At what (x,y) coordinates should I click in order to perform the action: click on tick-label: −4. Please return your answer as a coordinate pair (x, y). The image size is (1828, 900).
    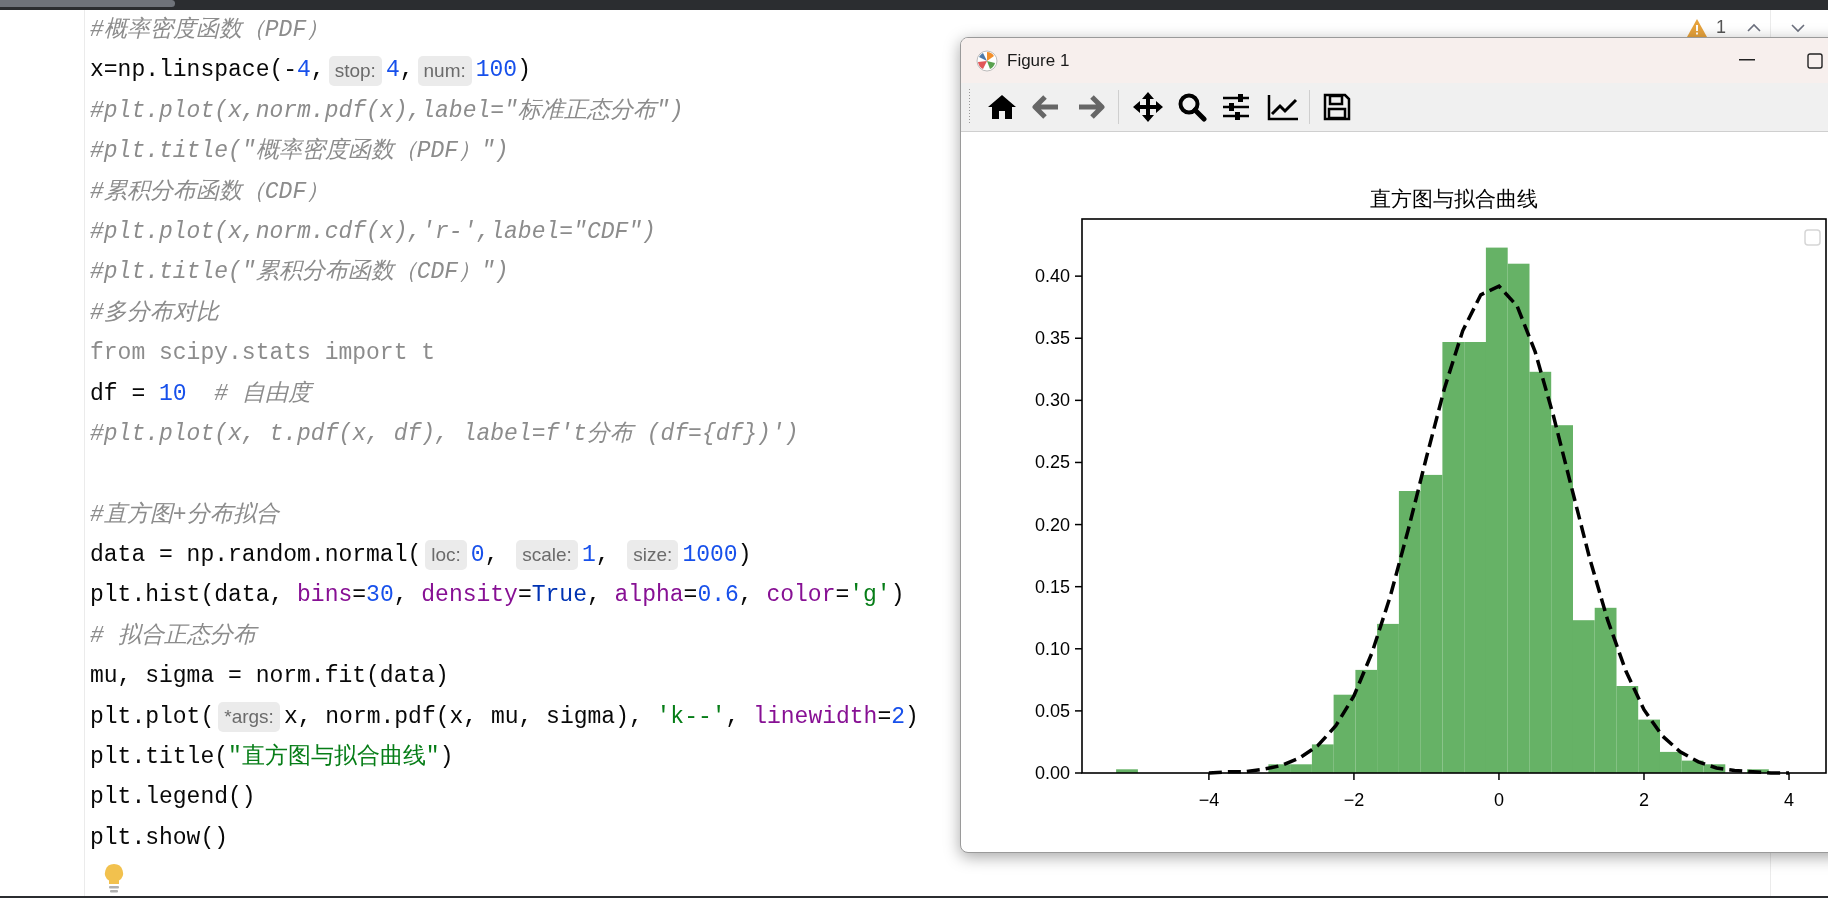
    Looking at the image, I should click on (1209, 800).